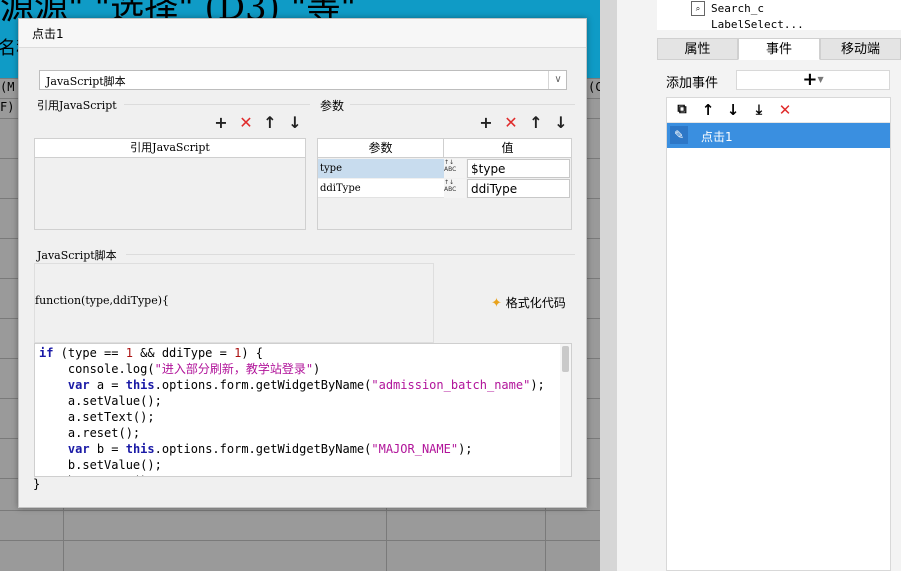 The image size is (901, 571). What do you see at coordinates (7, 107) in the screenshot?
I see `background-cell-text: F)` at bounding box center [7, 107].